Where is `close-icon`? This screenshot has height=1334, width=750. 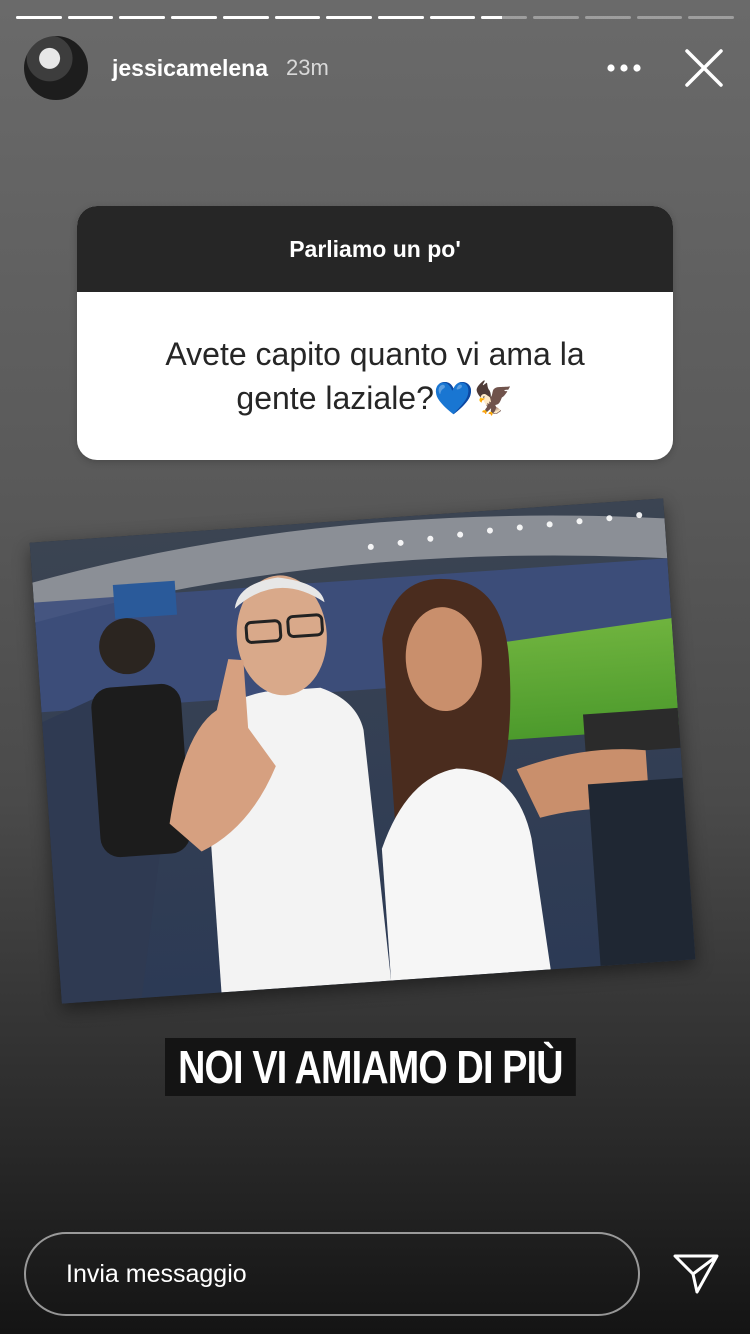
close-icon is located at coordinates (704, 68).